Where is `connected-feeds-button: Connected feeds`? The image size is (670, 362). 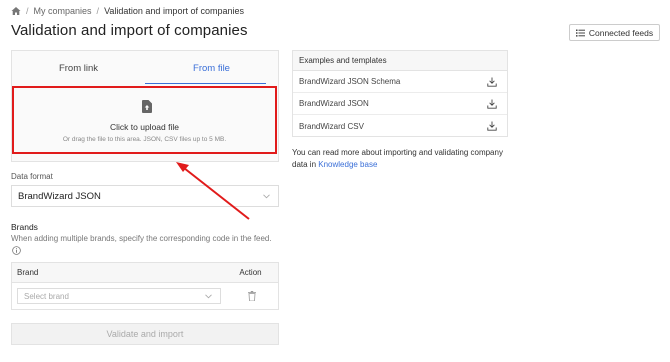
connected-feeds-button: Connected feeds is located at coordinates (614, 32).